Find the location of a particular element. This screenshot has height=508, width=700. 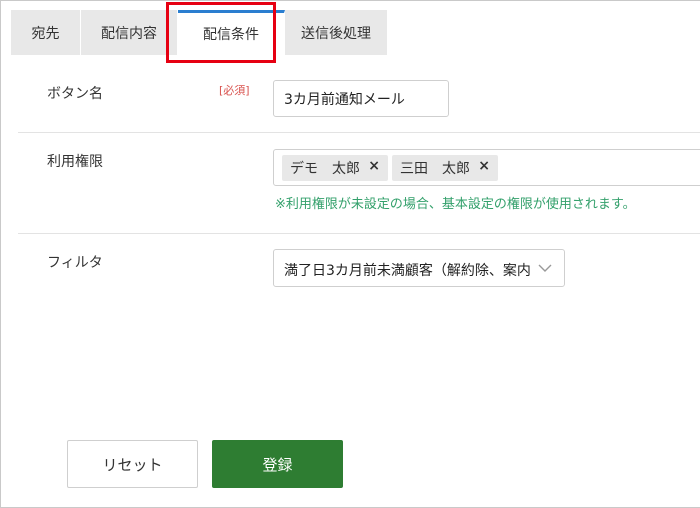

button-name-label: ボタン名 is located at coordinates (75, 94).